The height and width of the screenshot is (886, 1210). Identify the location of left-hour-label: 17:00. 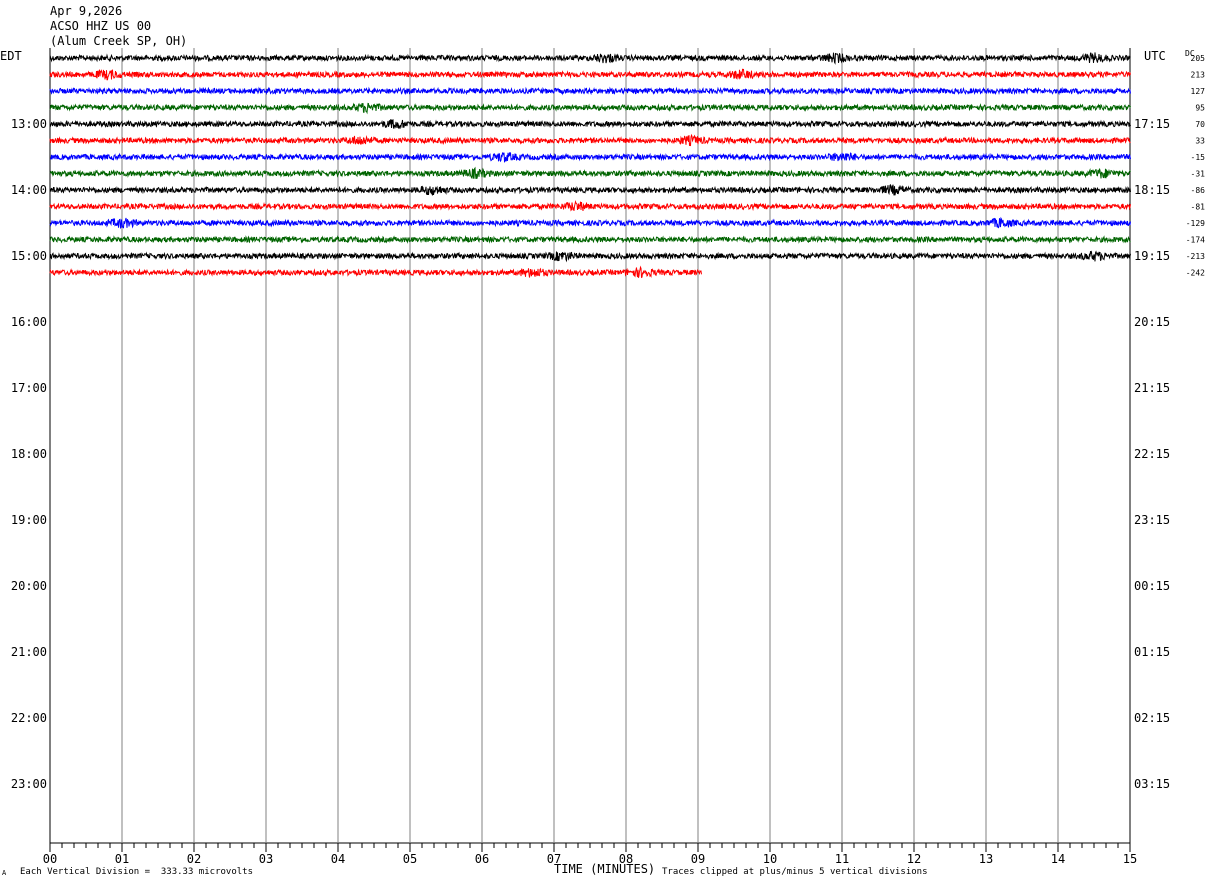
(29, 388).